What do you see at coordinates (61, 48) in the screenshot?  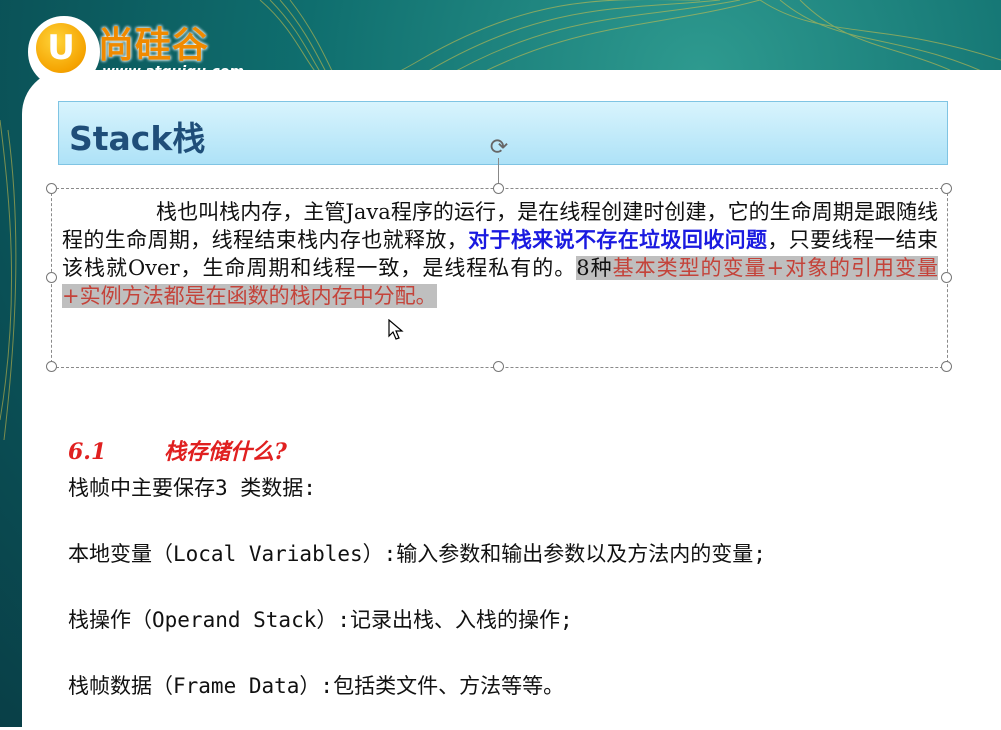 I see `logo-u-icon: U` at bounding box center [61, 48].